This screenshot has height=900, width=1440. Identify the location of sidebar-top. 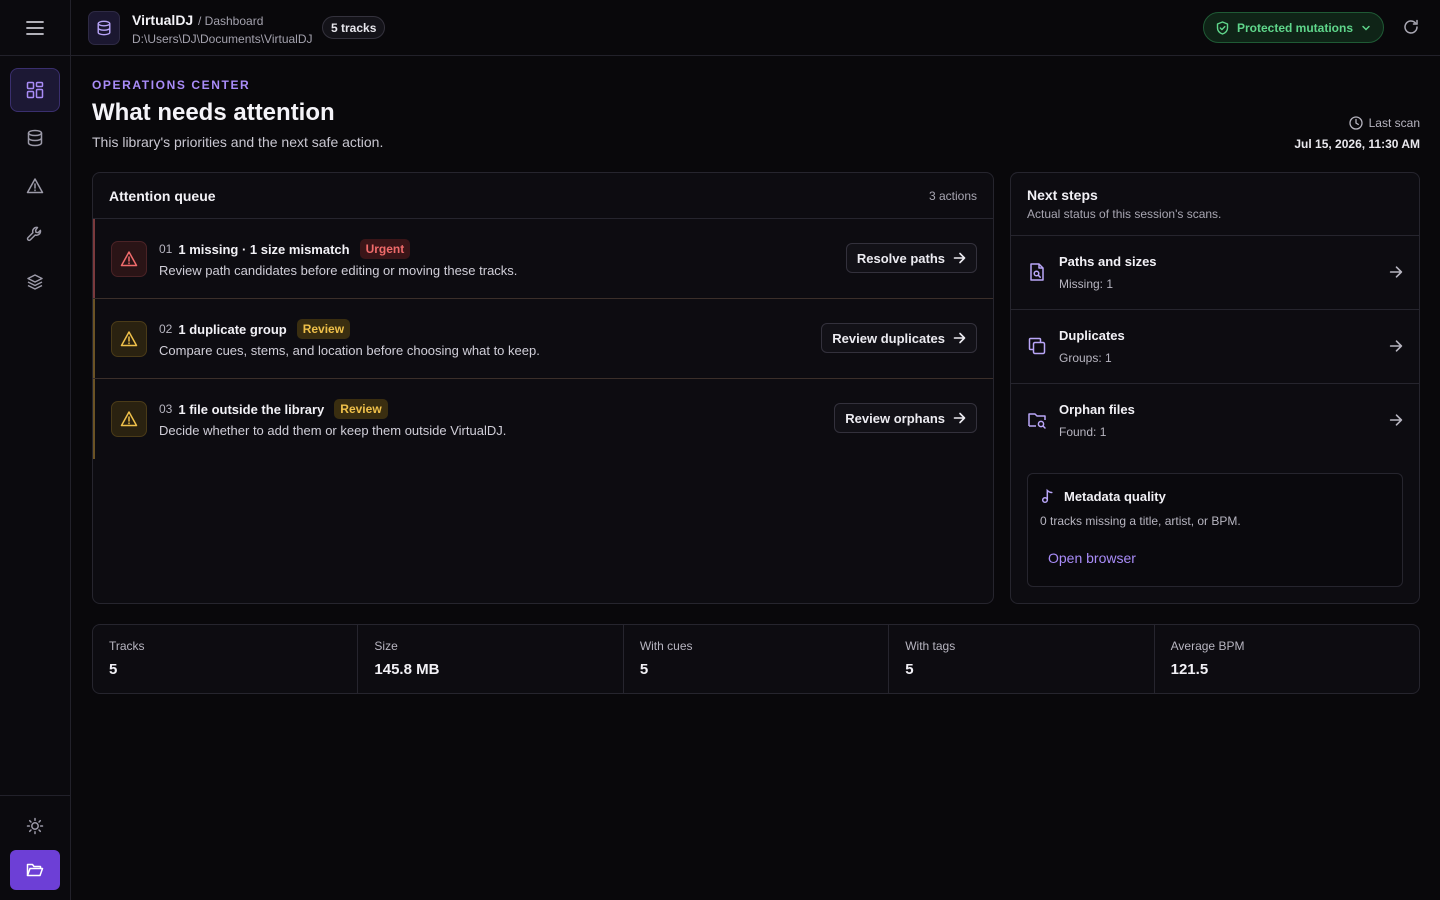
(35, 28).